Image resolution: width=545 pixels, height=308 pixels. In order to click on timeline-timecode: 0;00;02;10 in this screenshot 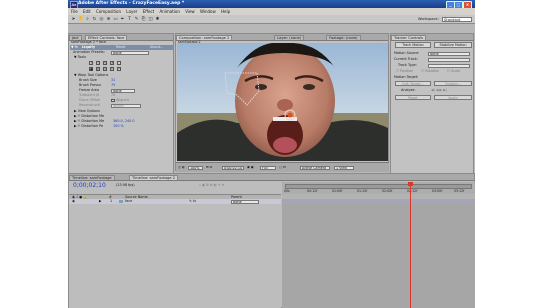, I will do `click(89, 185)`.